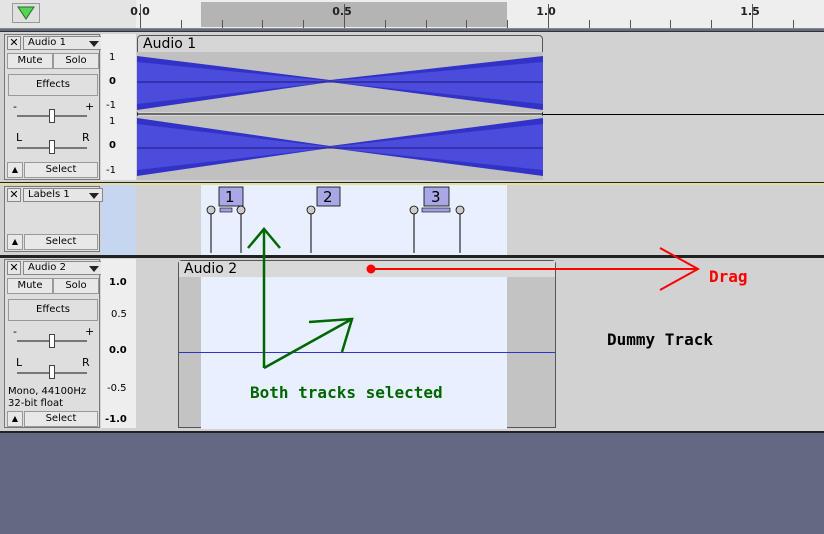  What do you see at coordinates (342, 11) in the screenshot?
I see `ruler-tick-label: 0.5` at bounding box center [342, 11].